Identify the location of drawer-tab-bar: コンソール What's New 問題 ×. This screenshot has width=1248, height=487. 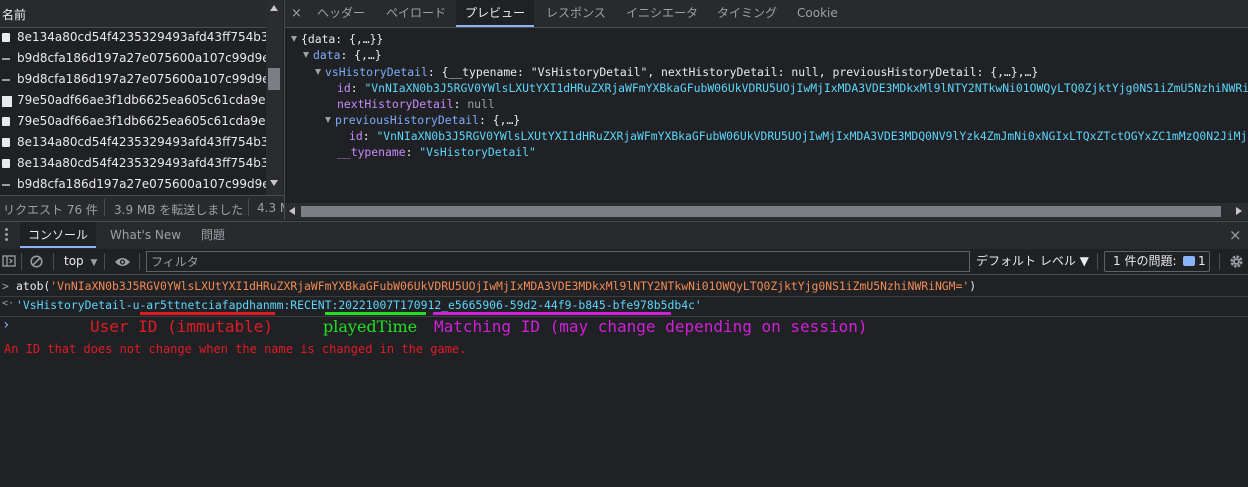
(624, 235).